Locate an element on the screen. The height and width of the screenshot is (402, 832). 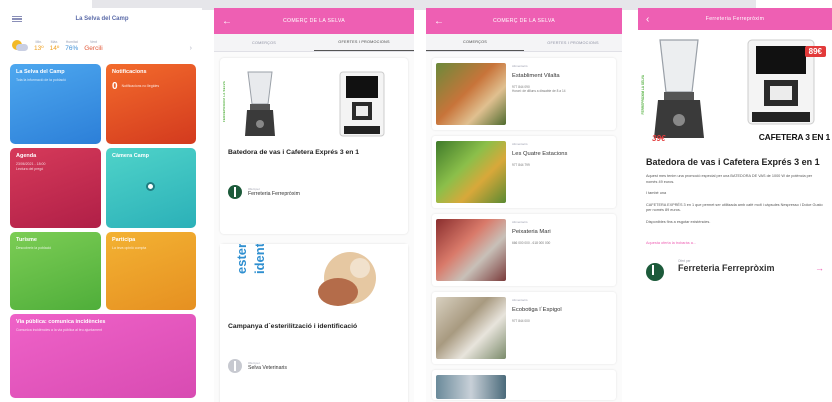
weather-max: Màx. 14º is located at coordinates (55, 46).